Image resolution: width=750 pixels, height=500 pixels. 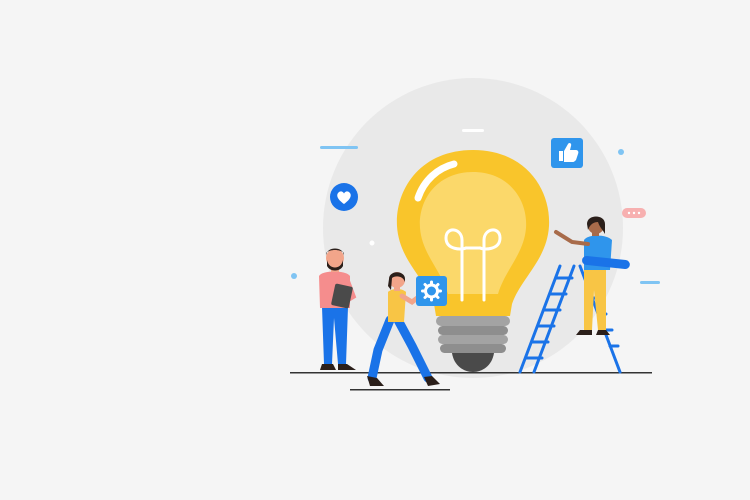 I want to click on bulb-socket-top, so click(x=473, y=321).